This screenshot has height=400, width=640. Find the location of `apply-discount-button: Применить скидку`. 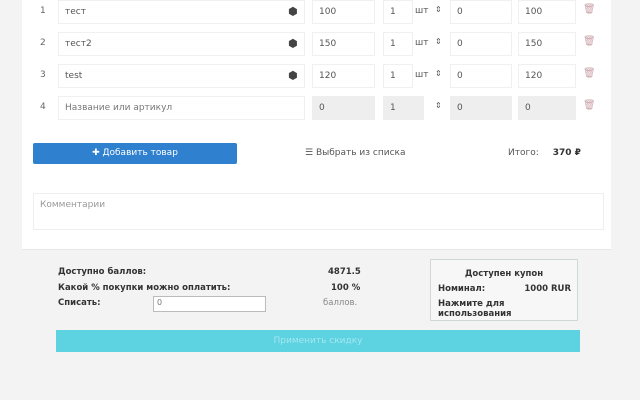

apply-discount-button: Применить скидку is located at coordinates (318, 341).